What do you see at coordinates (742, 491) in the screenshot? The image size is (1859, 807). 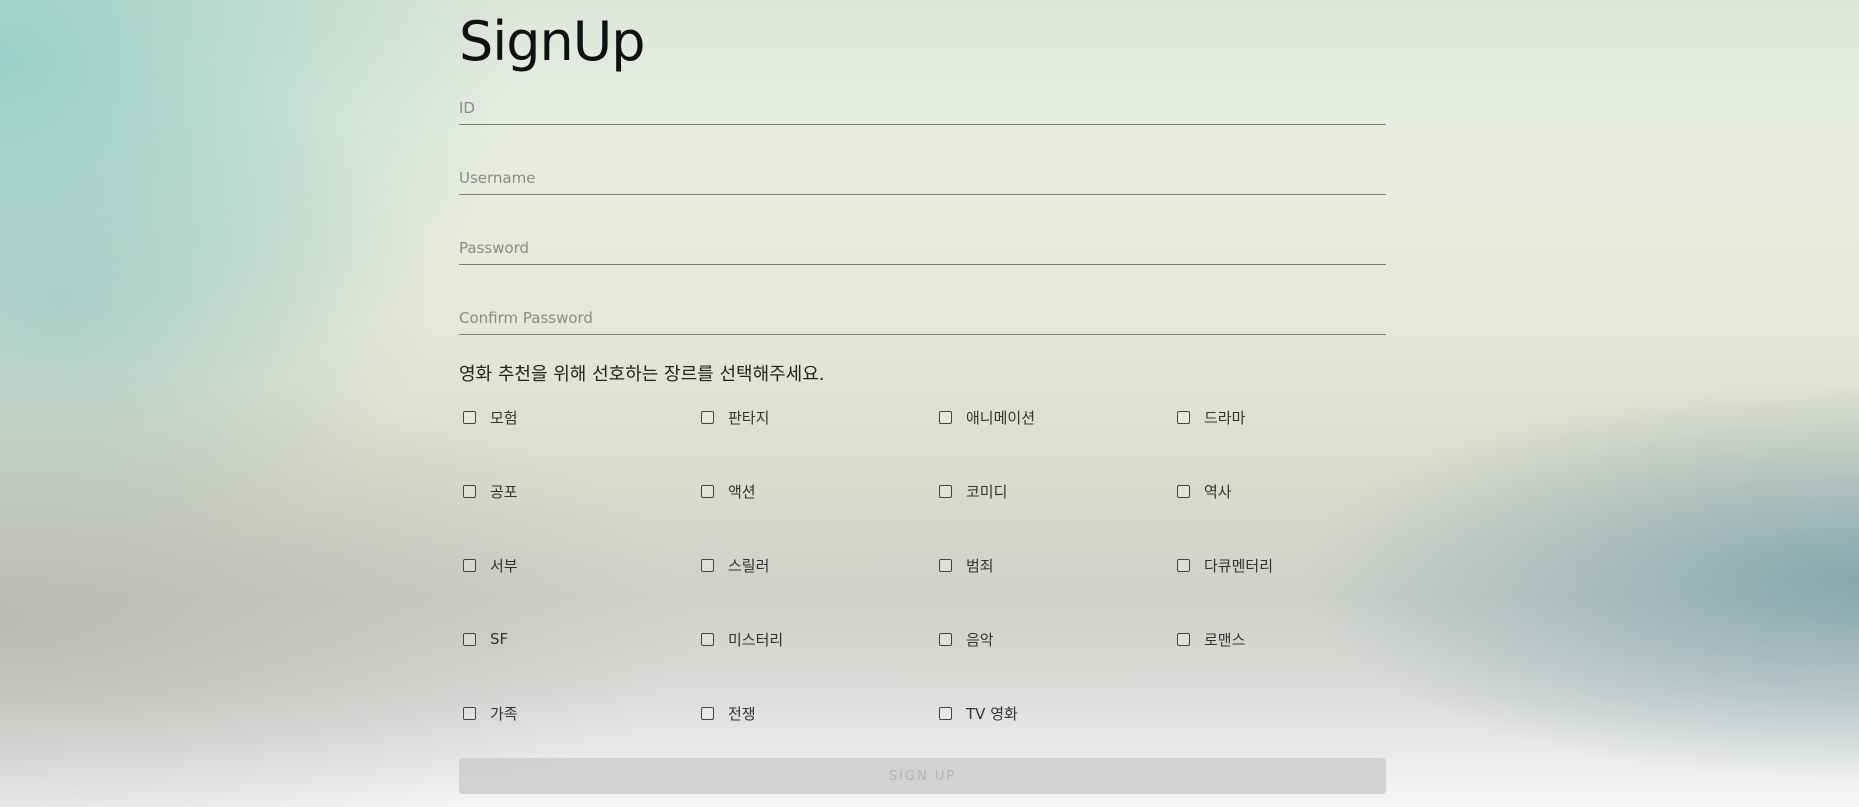 I see `genre-label: 액션` at bounding box center [742, 491].